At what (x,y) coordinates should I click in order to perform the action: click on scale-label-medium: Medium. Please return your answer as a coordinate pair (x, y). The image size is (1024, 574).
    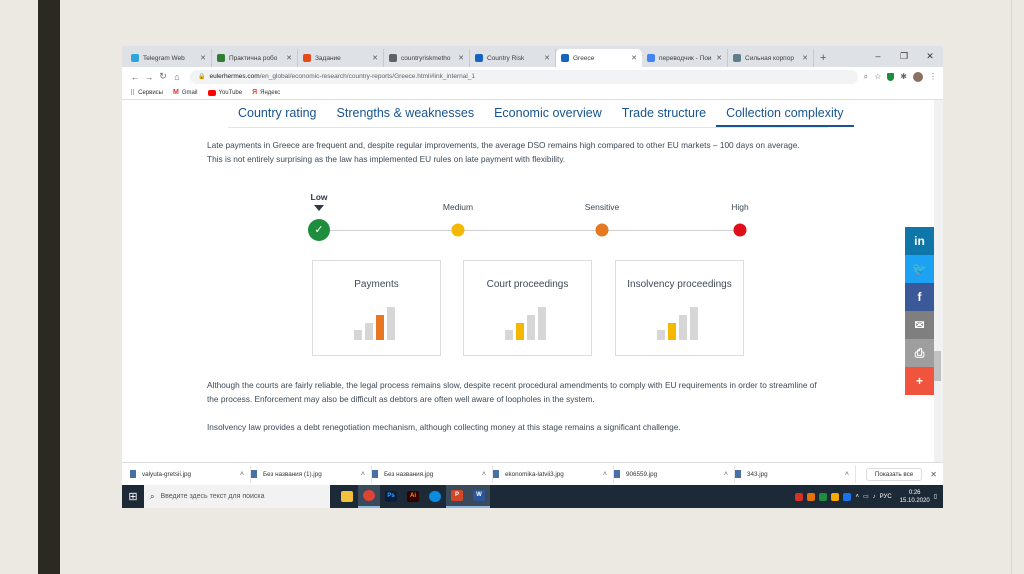
    Looking at the image, I should click on (458, 207).